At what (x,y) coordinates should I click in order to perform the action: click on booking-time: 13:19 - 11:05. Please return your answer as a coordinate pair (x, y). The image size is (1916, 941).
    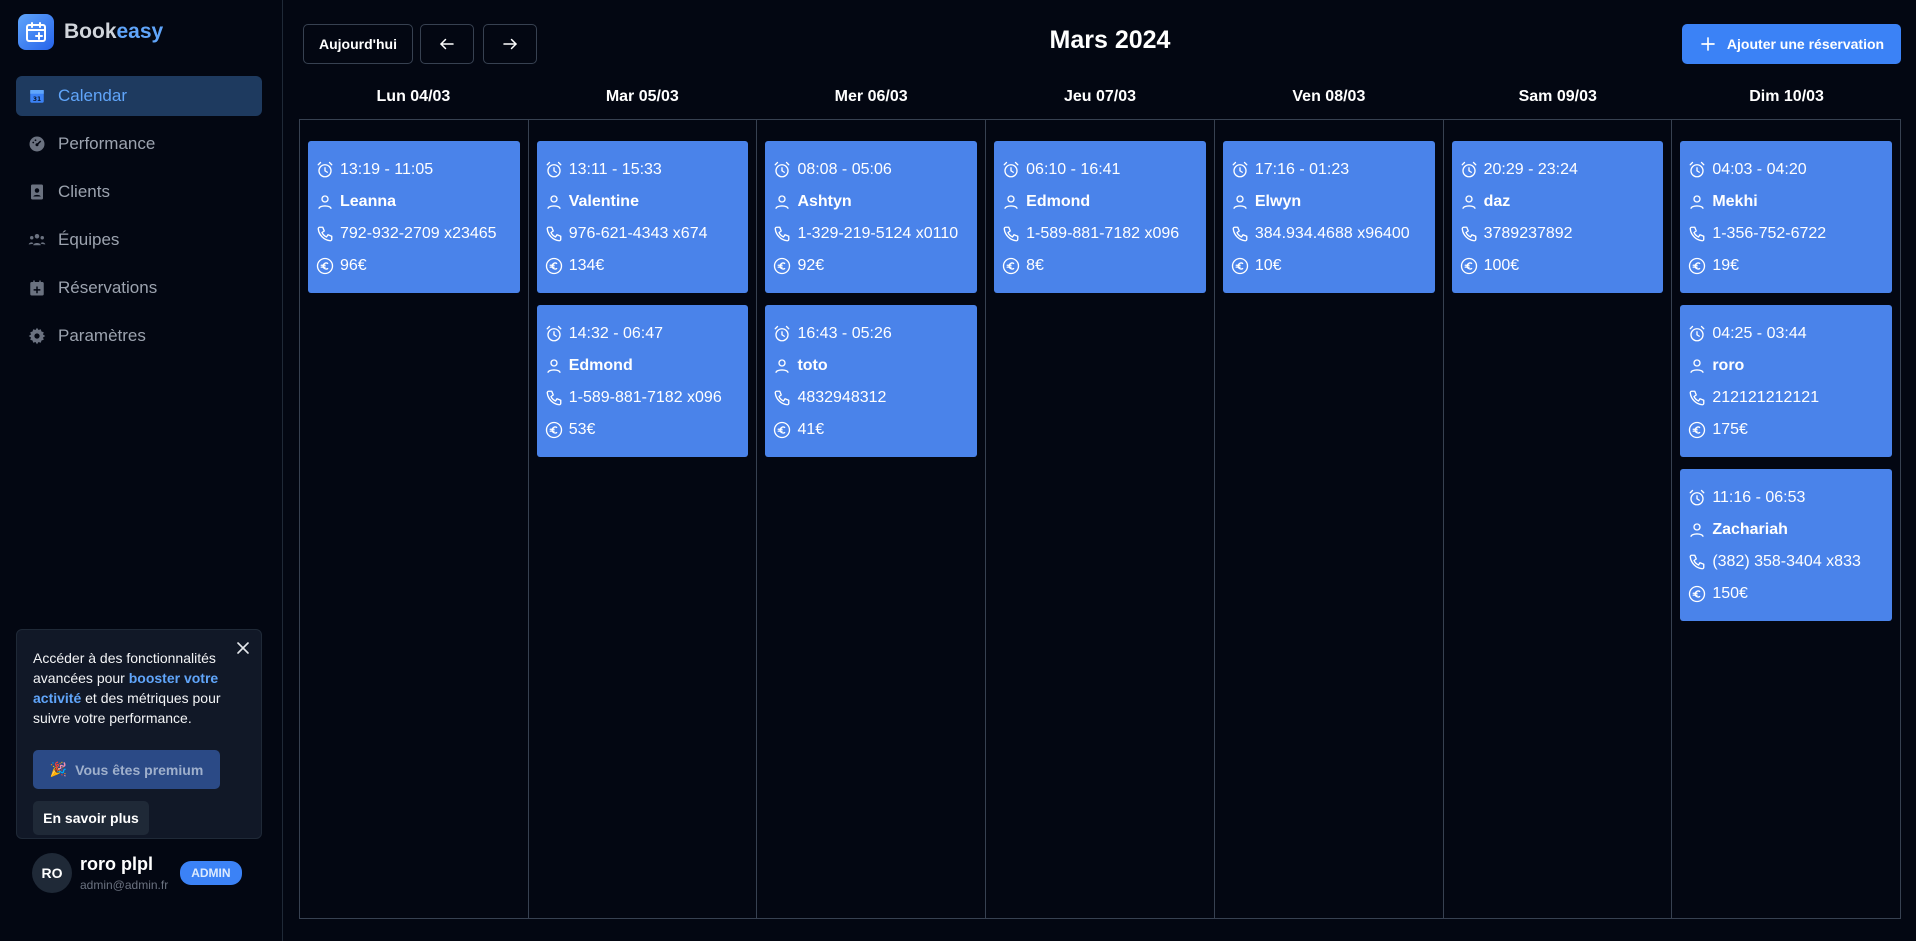
    Looking at the image, I should click on (414, 170).